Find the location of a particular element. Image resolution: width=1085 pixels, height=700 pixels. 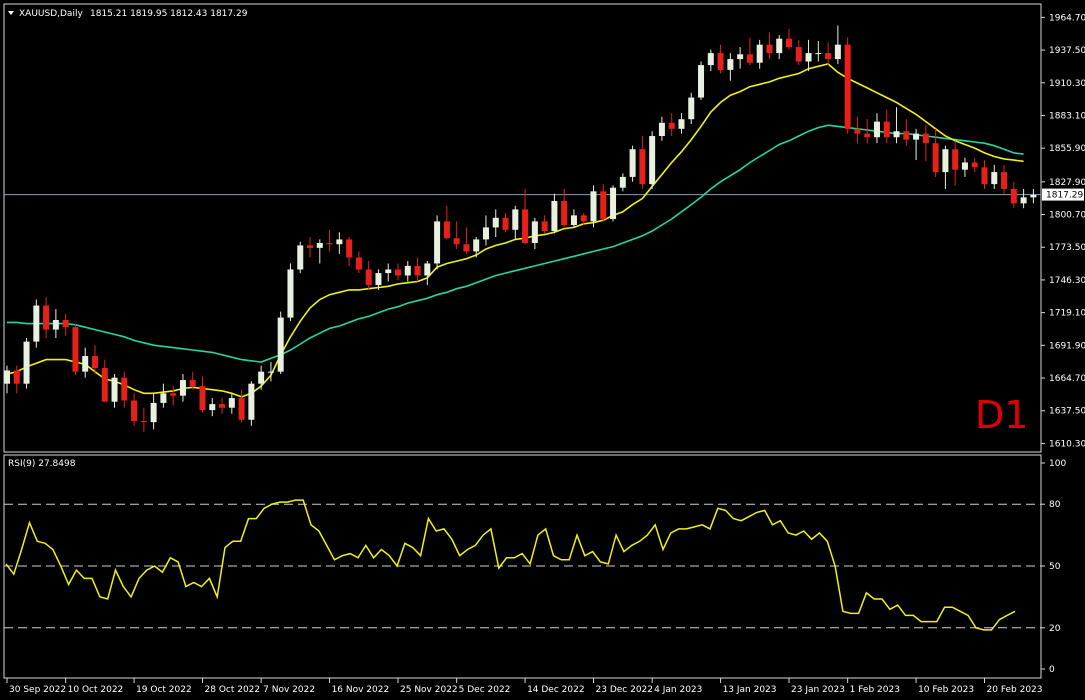

time-tick-label: 19 Oct 2022 is located at coordinates (164, 690).